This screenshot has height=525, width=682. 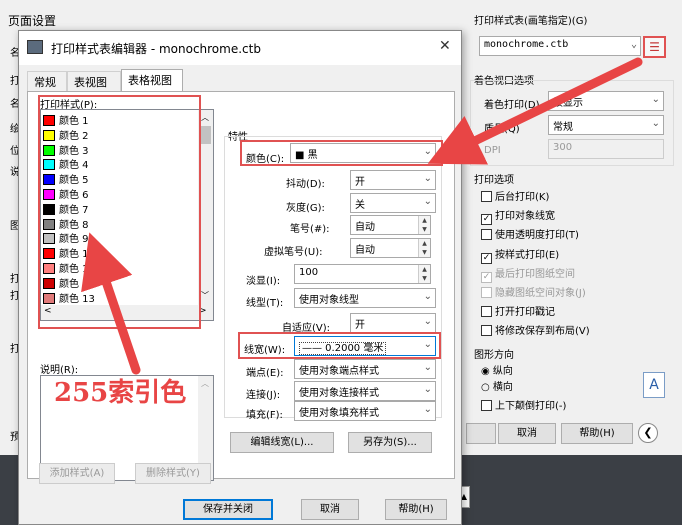 I want to click on annotation-255-index-color: 255索引色, so click(x=120, y=393).